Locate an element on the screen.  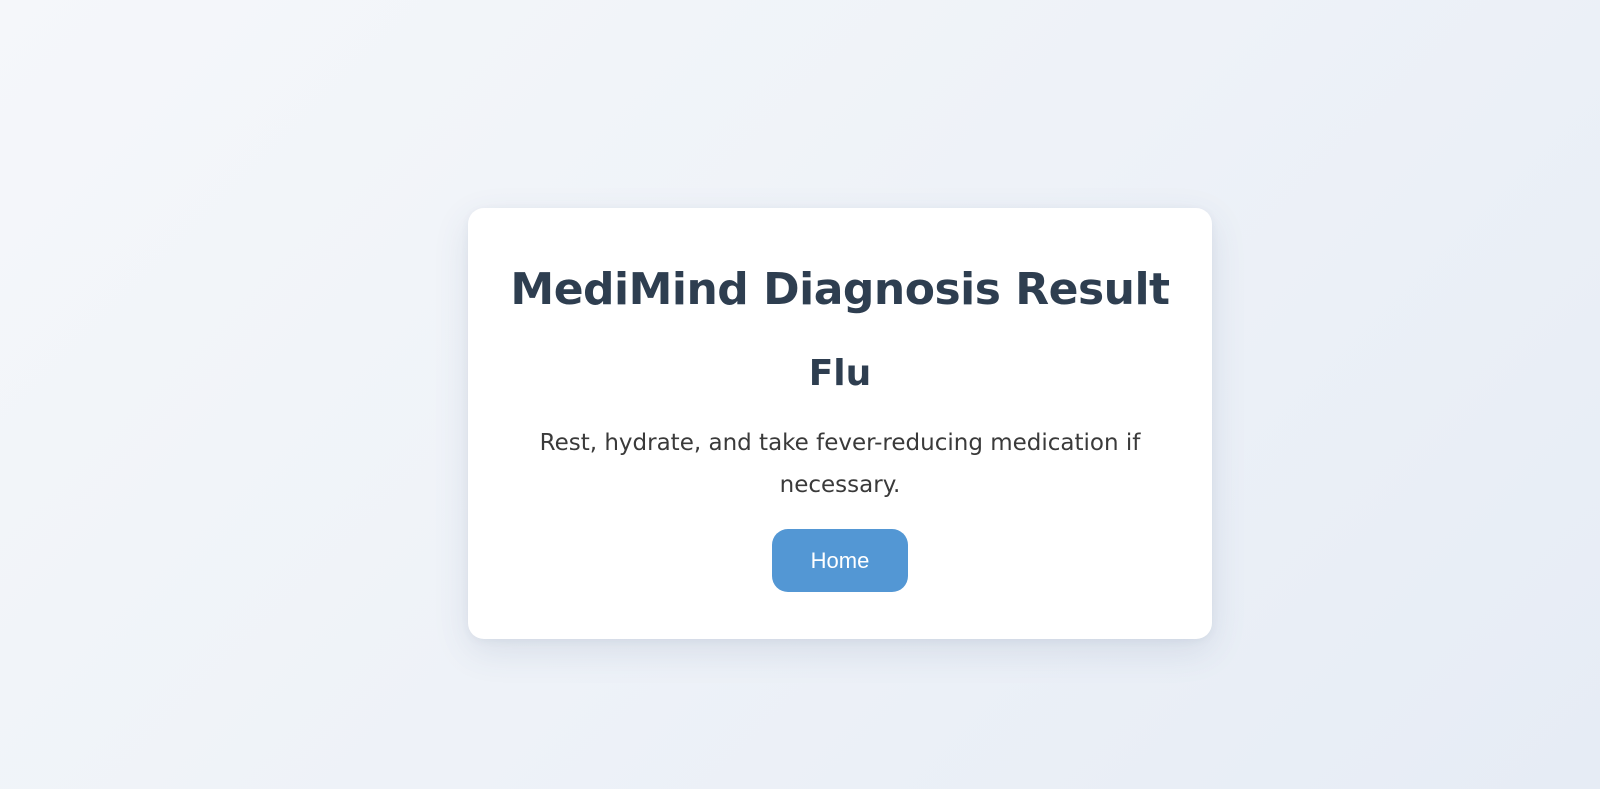
page-title: MediMind Diagnosis Result is located at coordinates (840, 289).